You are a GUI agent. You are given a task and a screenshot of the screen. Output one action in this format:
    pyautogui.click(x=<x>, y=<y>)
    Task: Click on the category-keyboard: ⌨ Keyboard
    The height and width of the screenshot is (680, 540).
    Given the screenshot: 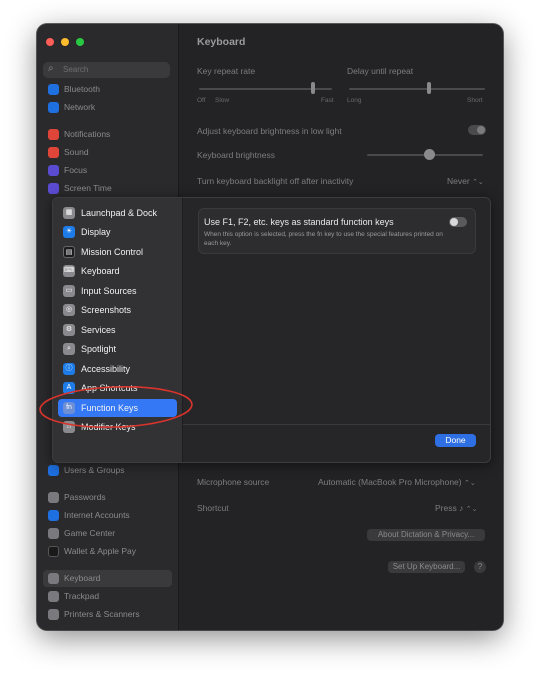 What is the action you would take?
    pyautogui.click(x=117, y=271)
    